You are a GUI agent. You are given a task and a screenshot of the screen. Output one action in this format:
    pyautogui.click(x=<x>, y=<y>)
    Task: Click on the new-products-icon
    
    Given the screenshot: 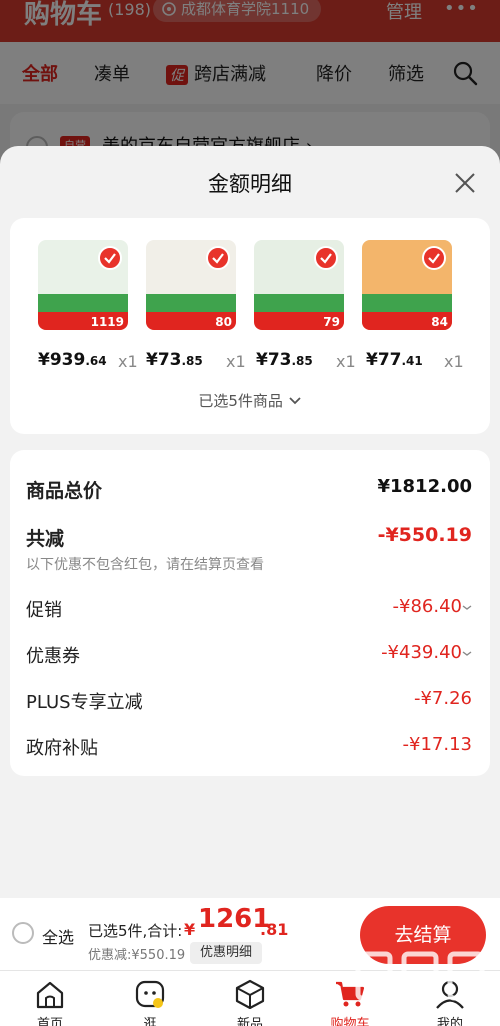 What is the action you would take?
    pyautogui.click(x=250, y=994)
    